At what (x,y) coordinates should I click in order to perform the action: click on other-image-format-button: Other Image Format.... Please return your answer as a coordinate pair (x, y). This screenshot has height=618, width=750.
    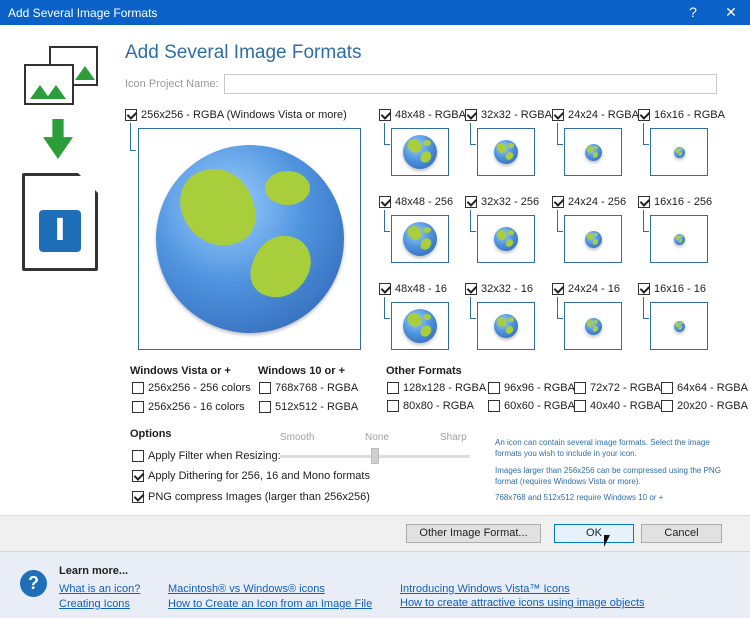
    Looking at the image, I should click on (473, 533).